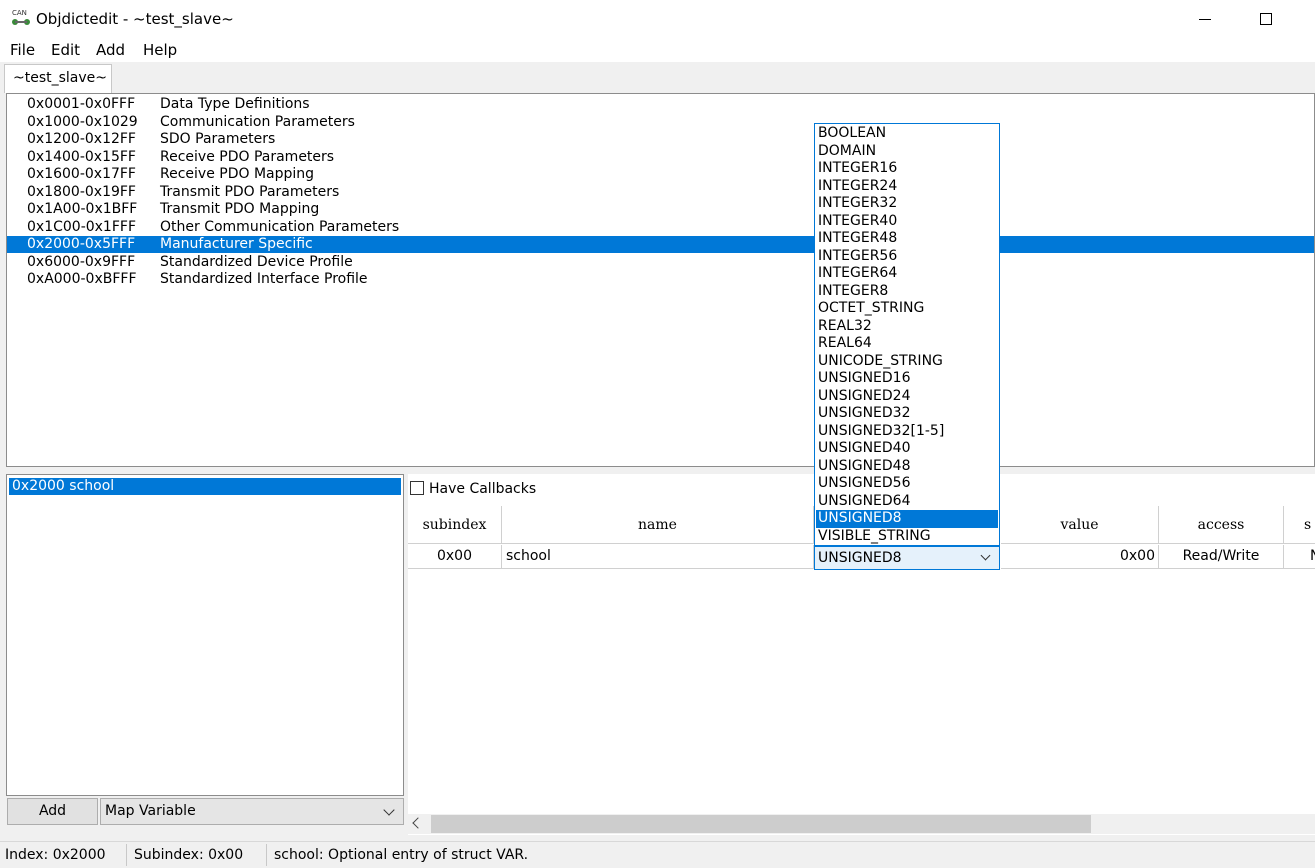  What do you see at coordinates (82, 121) in the screenshot?
I see `range-label: 0x1000-0x1029` at bounding box center [82, 121].